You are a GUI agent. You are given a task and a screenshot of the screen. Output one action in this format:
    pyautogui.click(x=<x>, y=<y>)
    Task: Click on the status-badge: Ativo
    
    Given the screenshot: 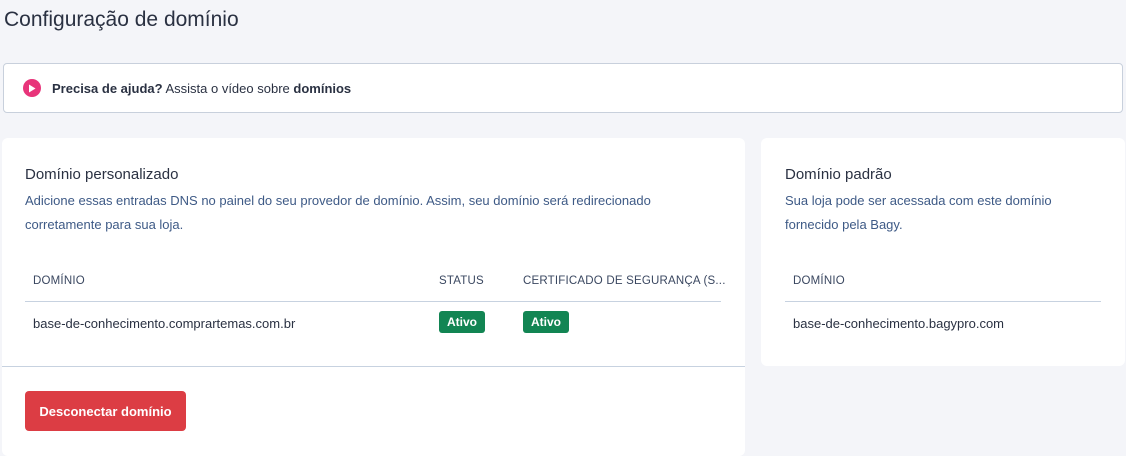 What is the action you would take?
    pyautogui.click(x=462, y=322)
    